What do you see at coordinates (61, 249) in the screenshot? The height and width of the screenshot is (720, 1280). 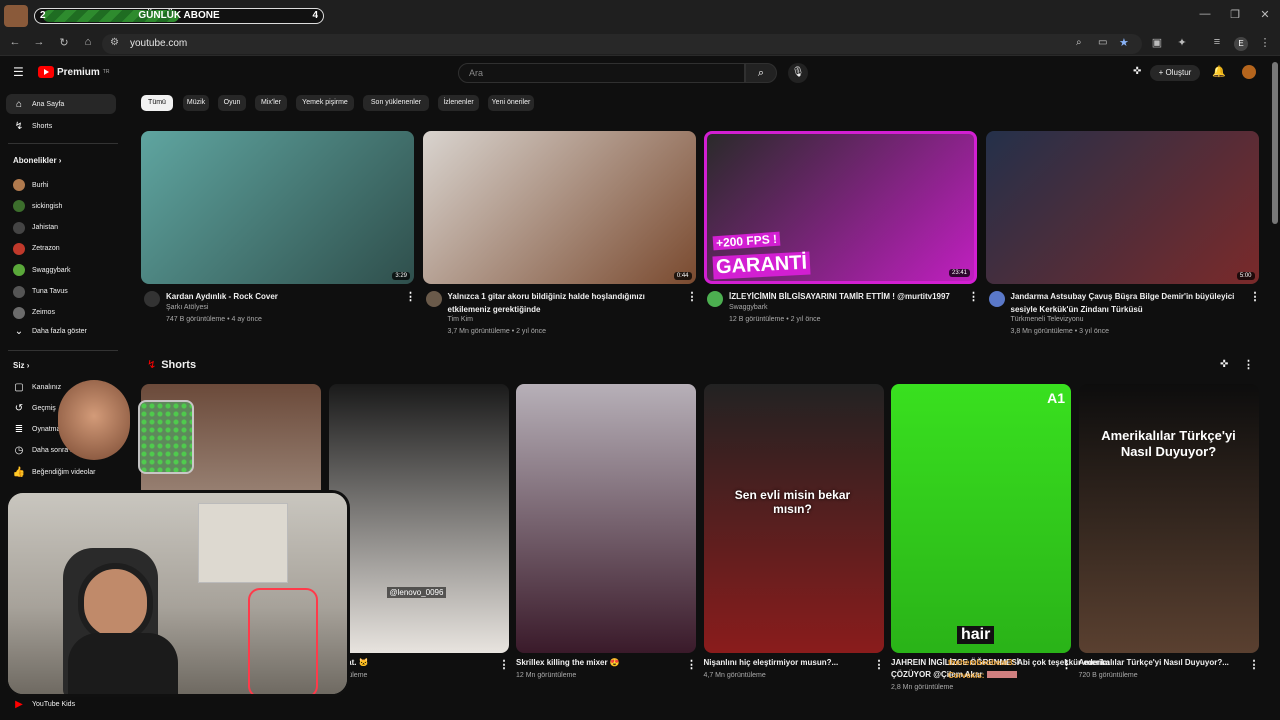 I see `sidebar-item-sub: Zetrazon` at bounding box center [61, 249].